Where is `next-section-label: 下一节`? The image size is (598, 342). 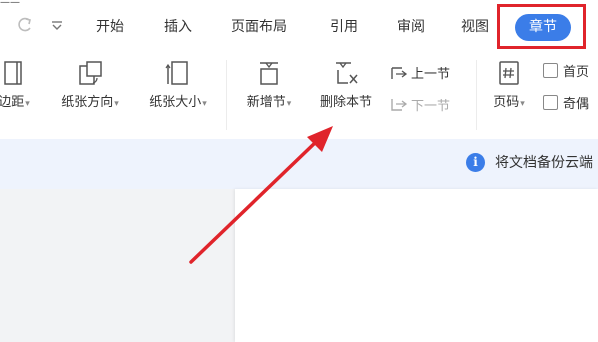
next-section-label: 下一节 is located at coordinates (431, 106).